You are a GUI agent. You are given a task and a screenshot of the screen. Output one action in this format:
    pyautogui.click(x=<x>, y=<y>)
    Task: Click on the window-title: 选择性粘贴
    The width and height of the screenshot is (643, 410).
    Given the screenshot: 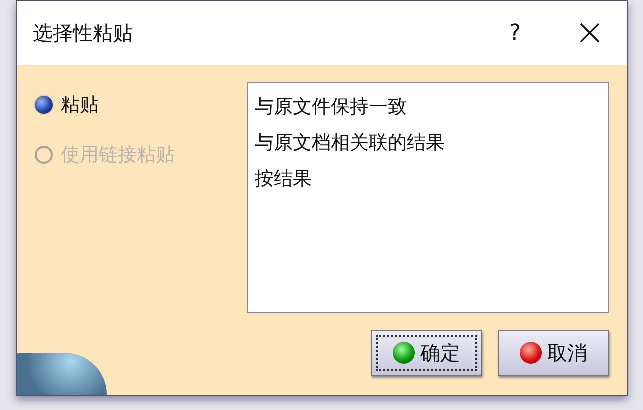 What is the action you would take?
    pyautogui.click(x=83, y=33)
    